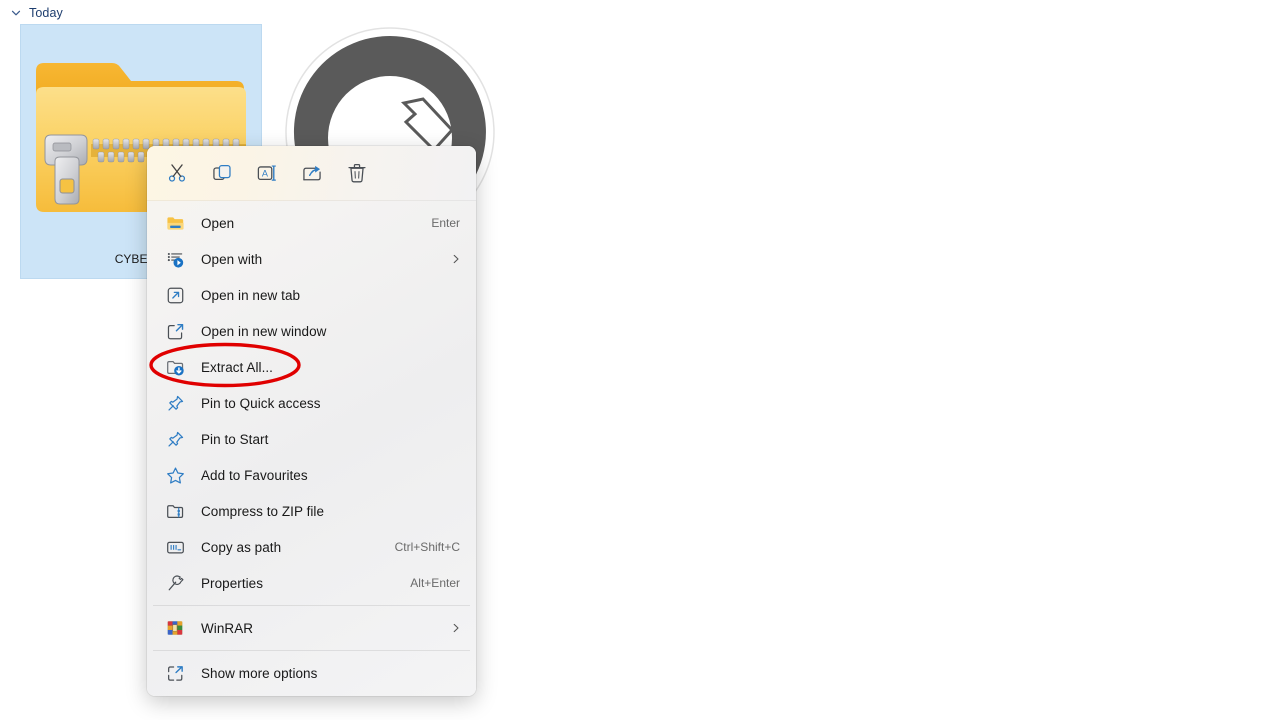 The height and width of the screenshot is (720, 1280). What do you see at coordinates (261, 403) in the screenshot?
I see `menu-item-label: Pin to Quick access` at bounding box center [261, 403].